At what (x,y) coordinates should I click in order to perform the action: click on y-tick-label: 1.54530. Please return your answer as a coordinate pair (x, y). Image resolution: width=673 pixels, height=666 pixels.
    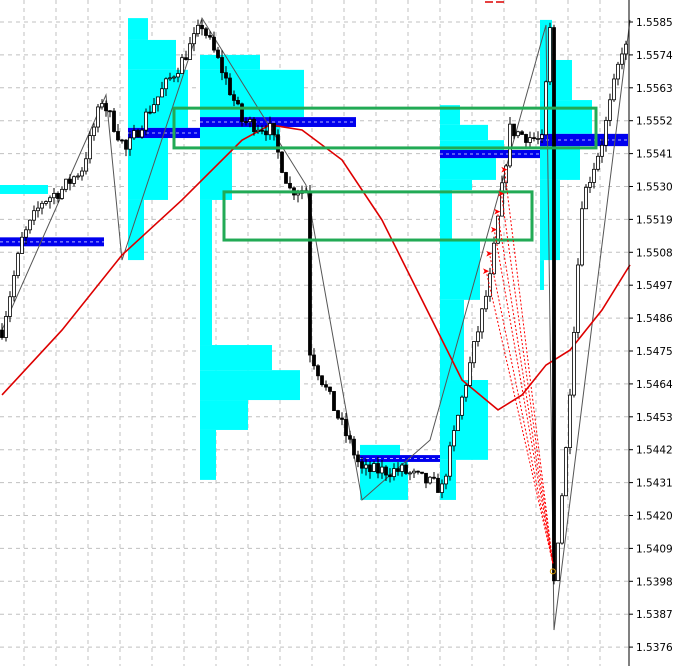
    Looking at the image, I should click on (654, 418).